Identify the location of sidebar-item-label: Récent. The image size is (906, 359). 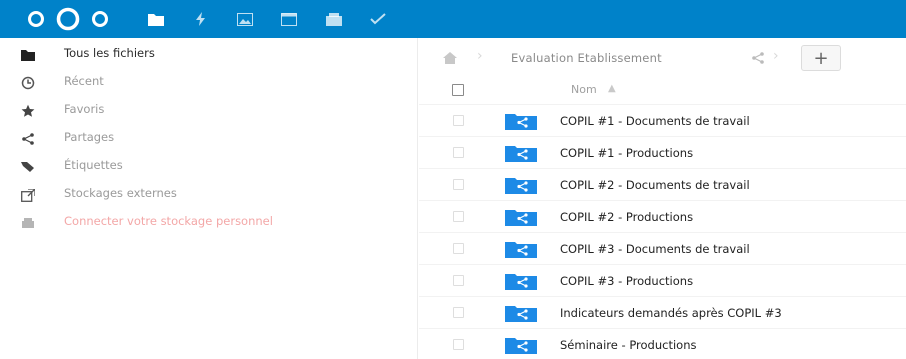
(84, 81).